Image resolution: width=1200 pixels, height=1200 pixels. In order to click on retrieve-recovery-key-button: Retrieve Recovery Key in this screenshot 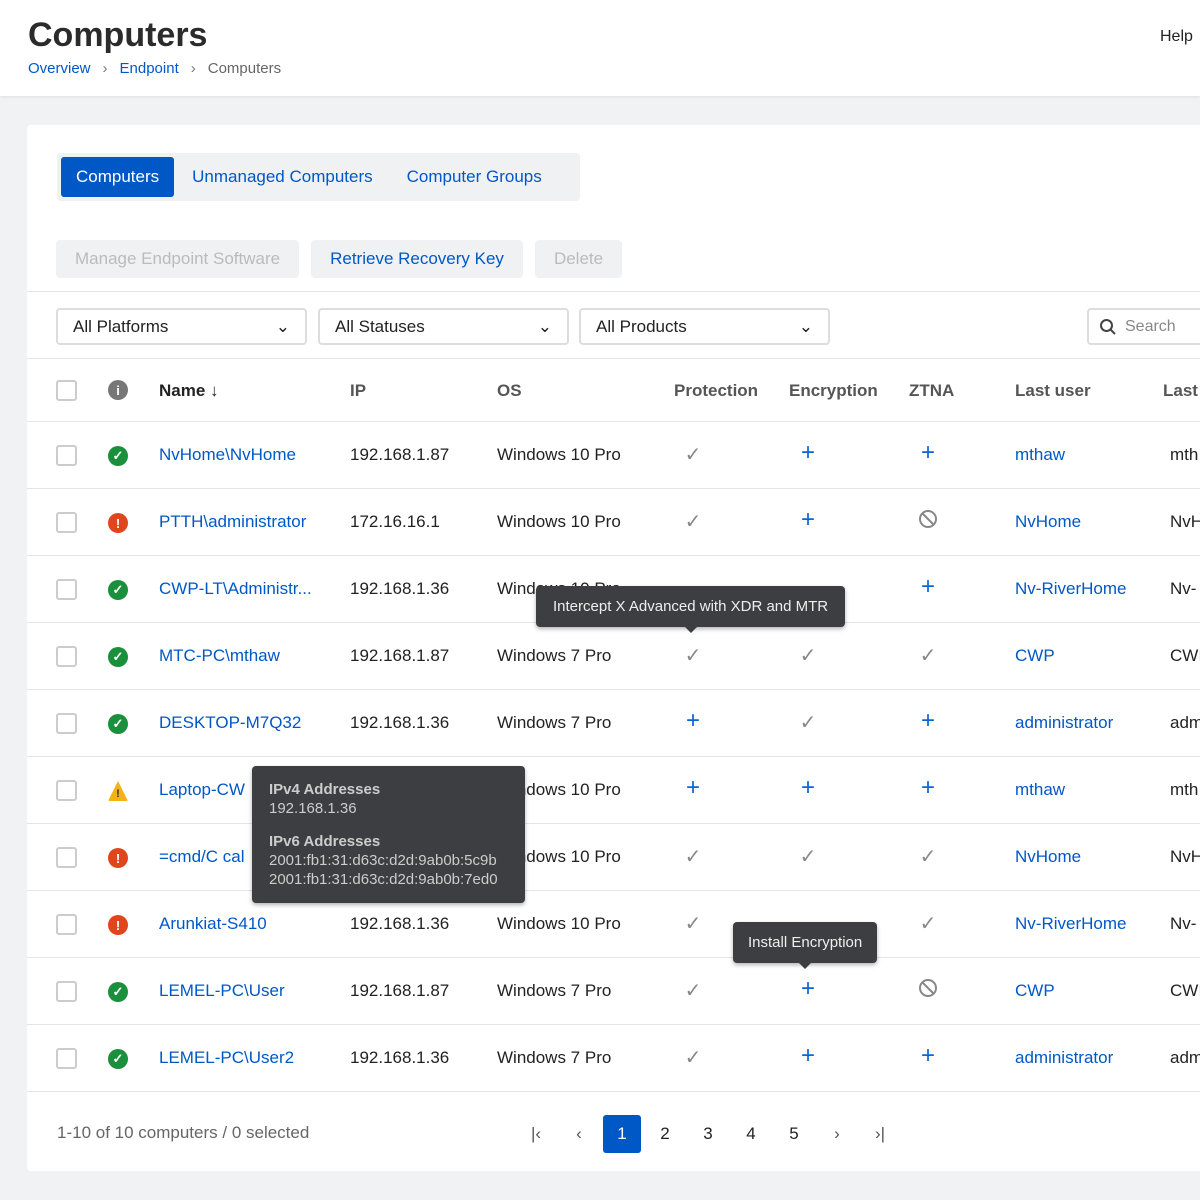, I will do `click(417, 259)`.